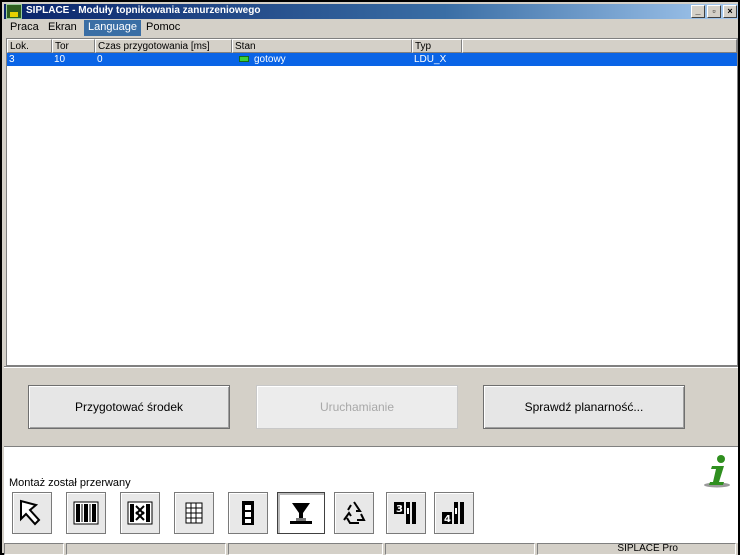  Describe the element at coordinates (163, 28) in the screenshot. I see `menu-pomoc: Pomoc` at that location.